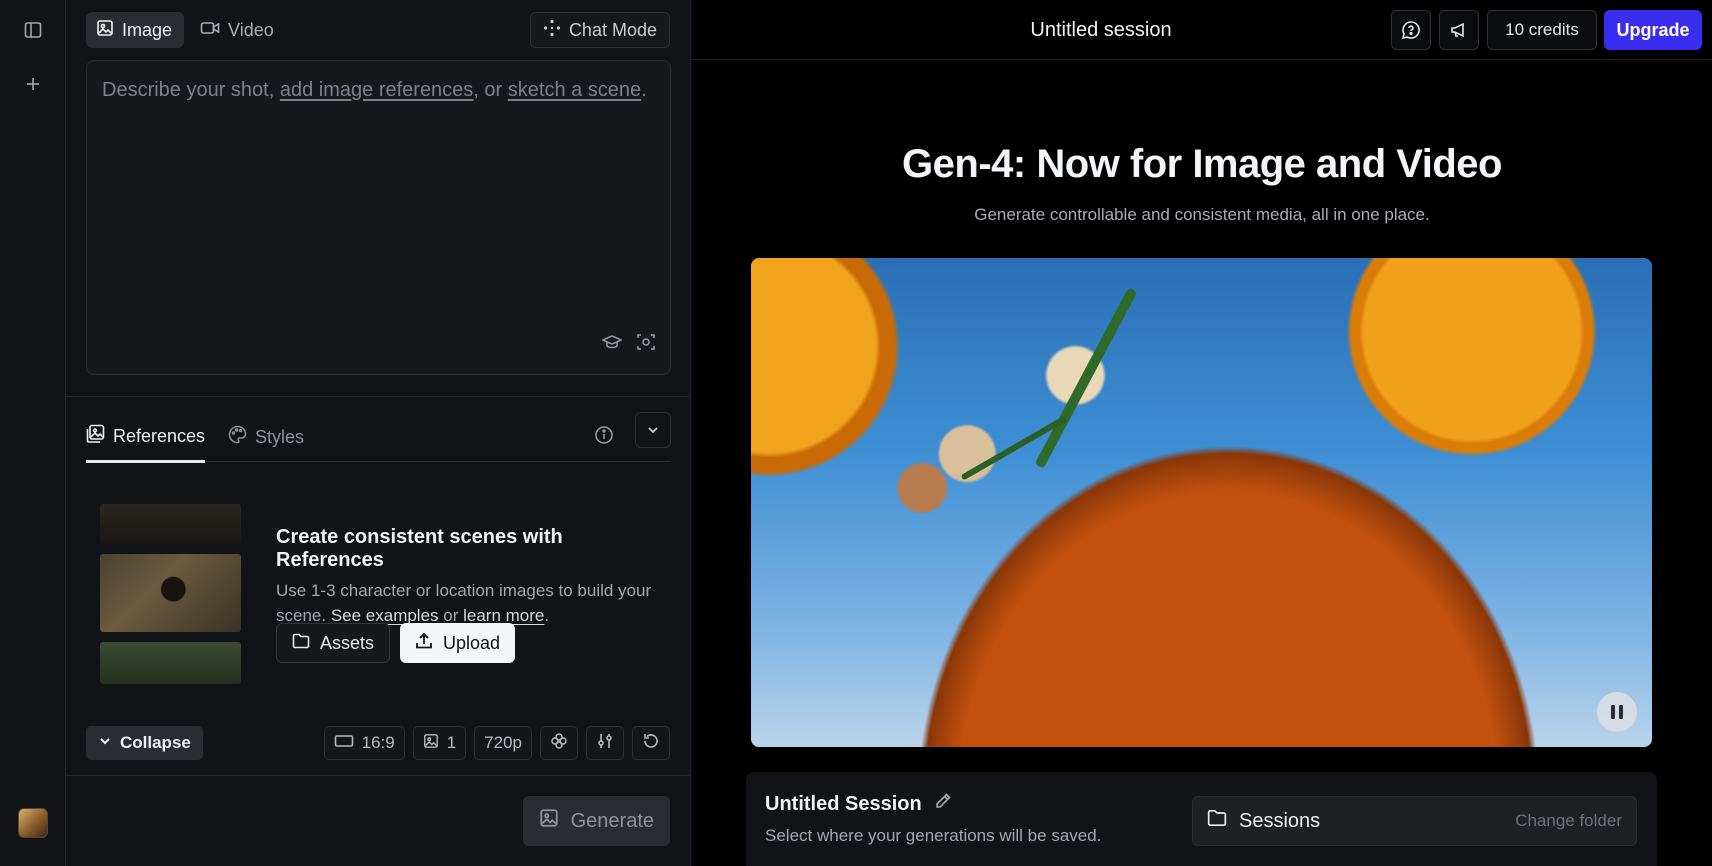  Describe the element at coordinates (147, 29) in the screenshot. I see `tab-image-label: Image` at that location.